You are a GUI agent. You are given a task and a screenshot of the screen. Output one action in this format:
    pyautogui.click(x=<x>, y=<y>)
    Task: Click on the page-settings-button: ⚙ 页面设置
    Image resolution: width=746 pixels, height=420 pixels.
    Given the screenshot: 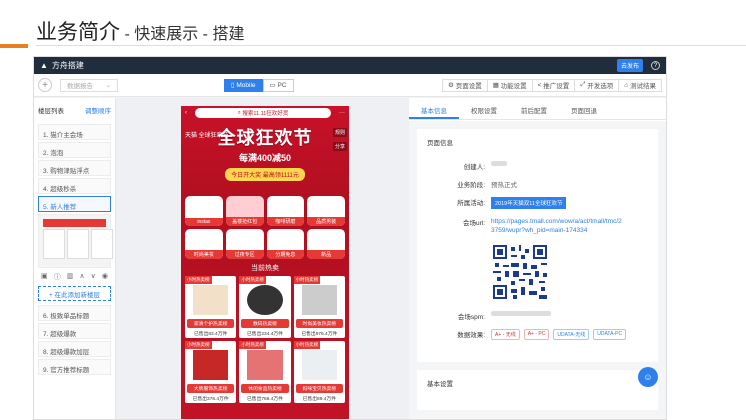 What is the action you would take?
    pyautogui.click(x=465, y=85)
    